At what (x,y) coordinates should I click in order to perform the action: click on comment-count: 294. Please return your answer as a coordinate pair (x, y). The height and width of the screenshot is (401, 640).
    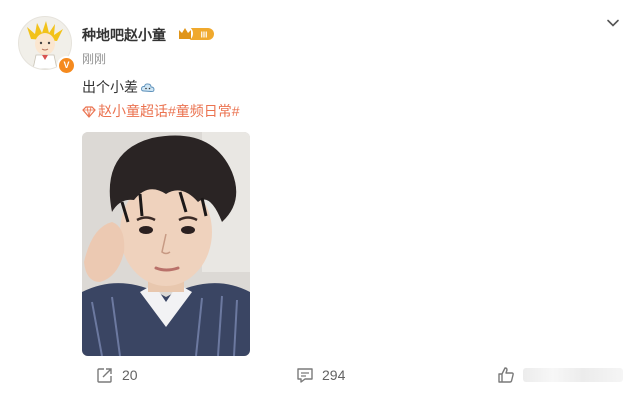
    Looking at the image, I should click on (334, 375).